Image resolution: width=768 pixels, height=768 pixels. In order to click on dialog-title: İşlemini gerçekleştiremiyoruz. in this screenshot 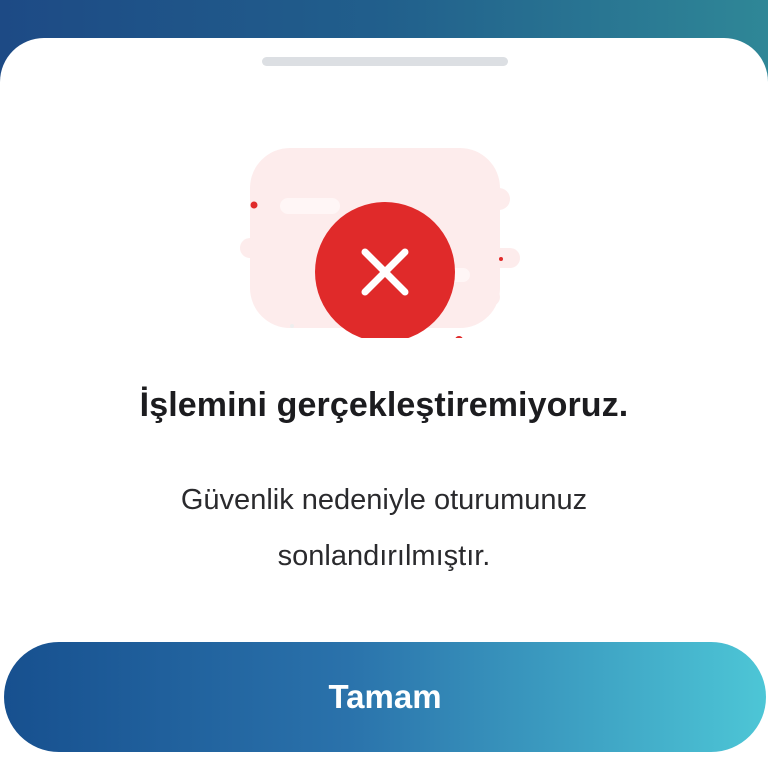, I will do `click(384, 405)`.